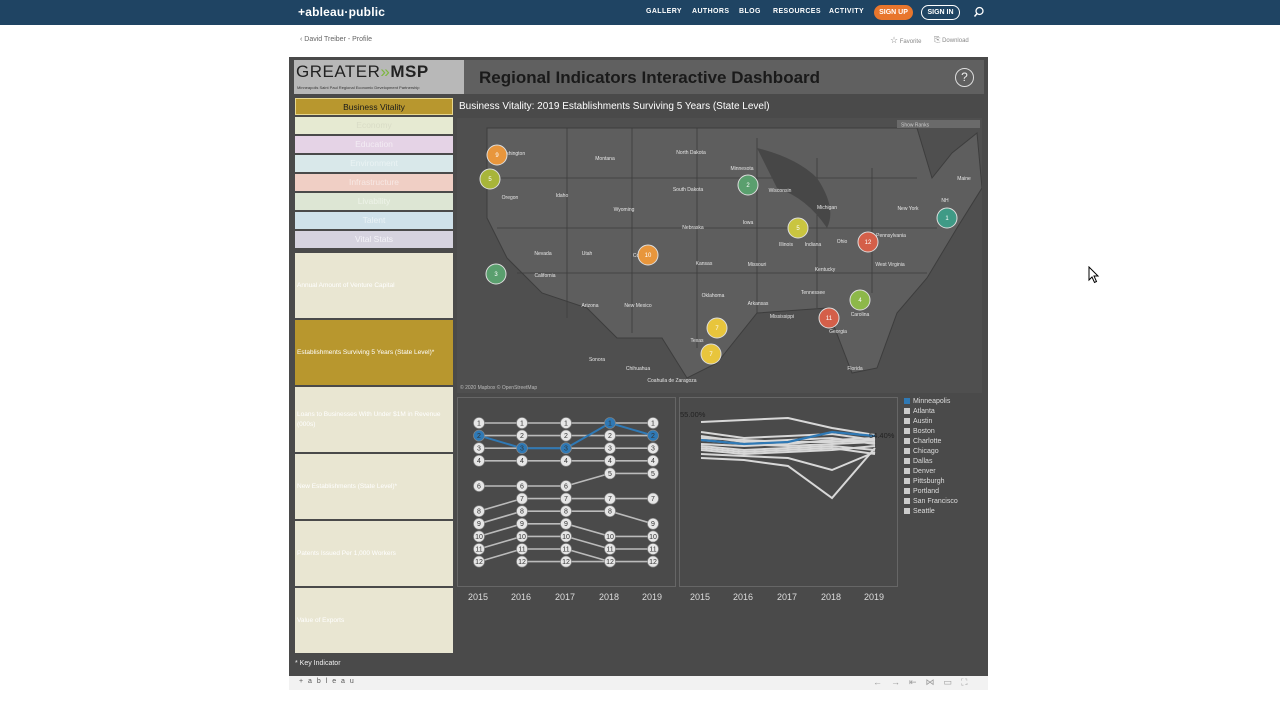 Image resolution: width=1280 pixels, height=720 pixels. Describe the element at coordinates (374, 239) in the screenshot. I see `category-vital-stats: Vital Stats` at that location.